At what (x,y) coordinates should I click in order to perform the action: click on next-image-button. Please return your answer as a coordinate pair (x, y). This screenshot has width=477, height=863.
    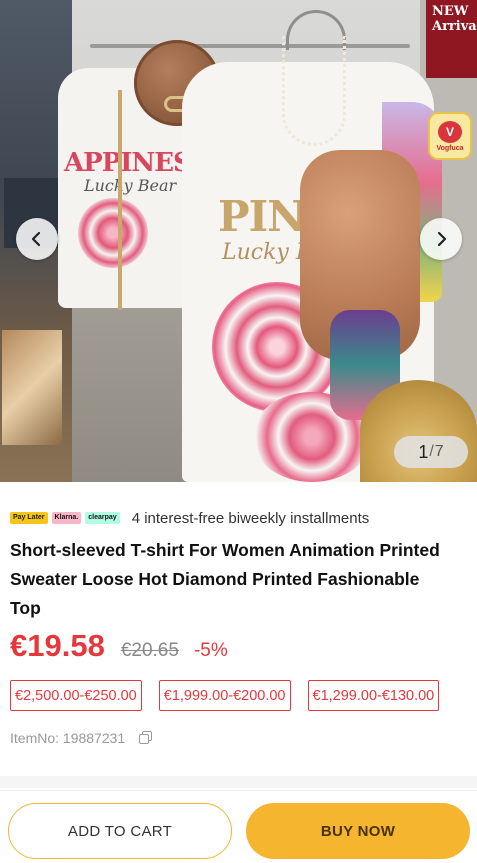
    Looking at the image, I should click on (441, 239).